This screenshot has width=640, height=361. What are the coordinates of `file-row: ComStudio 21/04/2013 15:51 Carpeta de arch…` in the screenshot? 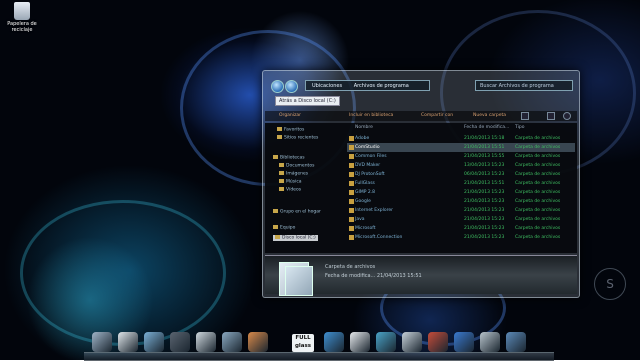 It's located at (461, 147).